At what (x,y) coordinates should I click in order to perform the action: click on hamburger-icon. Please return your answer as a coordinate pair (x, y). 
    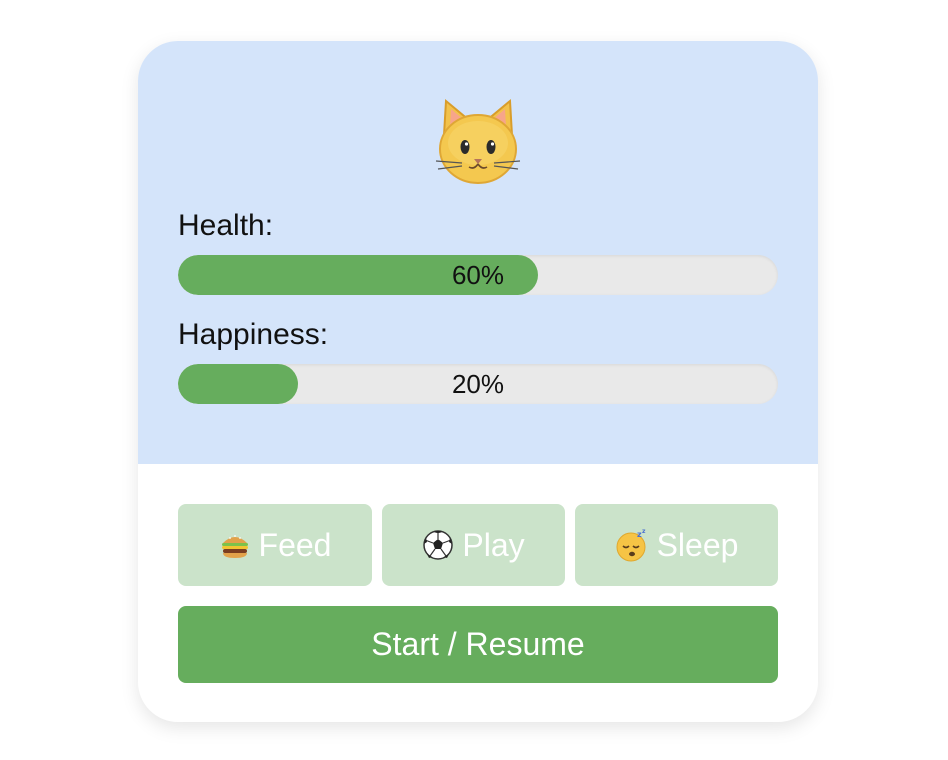
    Looking at the image, I should click on (235, 545).